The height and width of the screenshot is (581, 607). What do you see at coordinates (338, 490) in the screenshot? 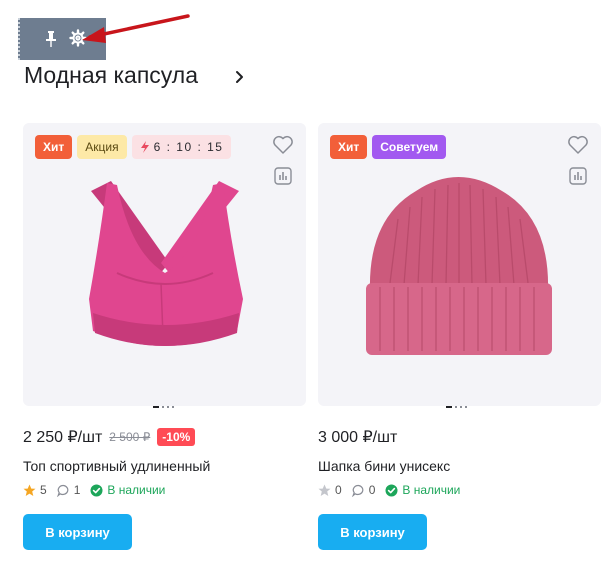
I see `rating-value: 0` at bounding box center [338, 490].